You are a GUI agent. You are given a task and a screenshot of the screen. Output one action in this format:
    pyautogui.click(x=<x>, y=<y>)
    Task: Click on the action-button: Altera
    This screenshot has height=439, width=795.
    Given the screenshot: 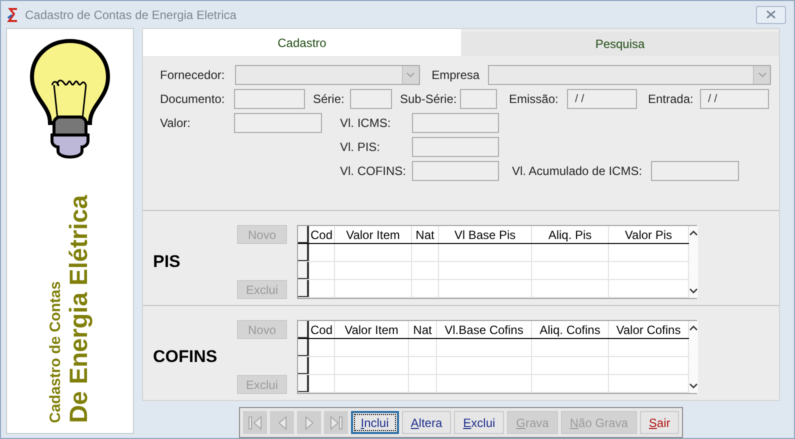 What is the action you would take?
    pyautogui.click(x=427, y=422)
    